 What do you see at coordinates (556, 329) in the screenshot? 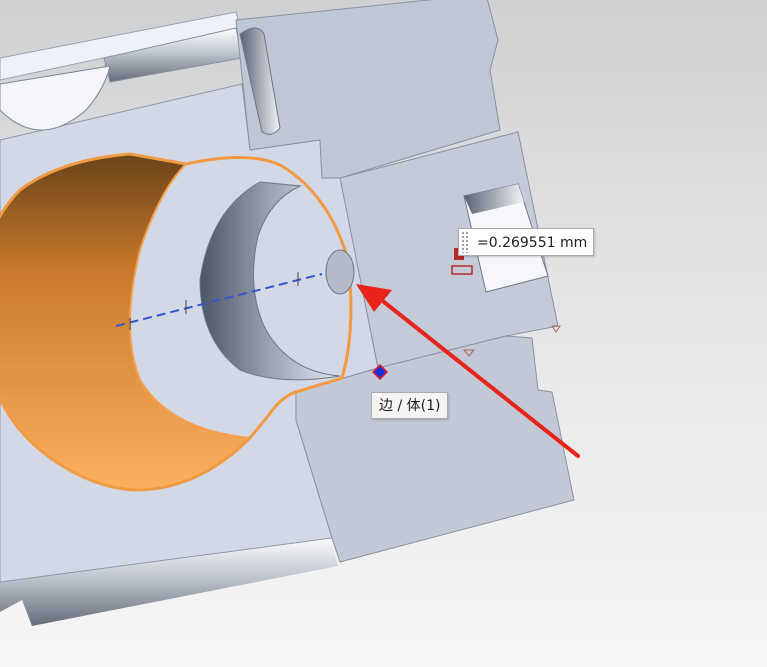
I see `edge-point-marker-right` at bounding box center [556, 329].